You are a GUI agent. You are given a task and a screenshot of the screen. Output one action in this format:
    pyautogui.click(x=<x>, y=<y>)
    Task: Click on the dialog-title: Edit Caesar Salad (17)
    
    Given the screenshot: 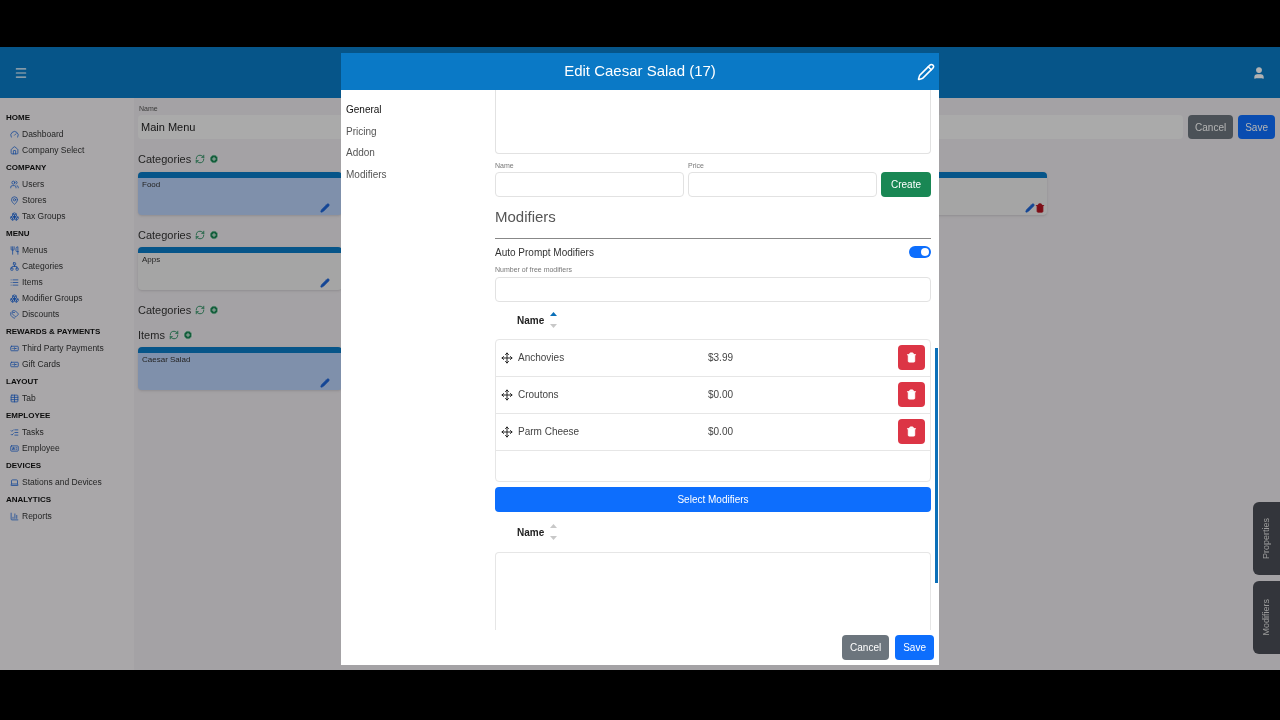 What is the action you would take?
    pyautogui.click(x=640, y=71)
    